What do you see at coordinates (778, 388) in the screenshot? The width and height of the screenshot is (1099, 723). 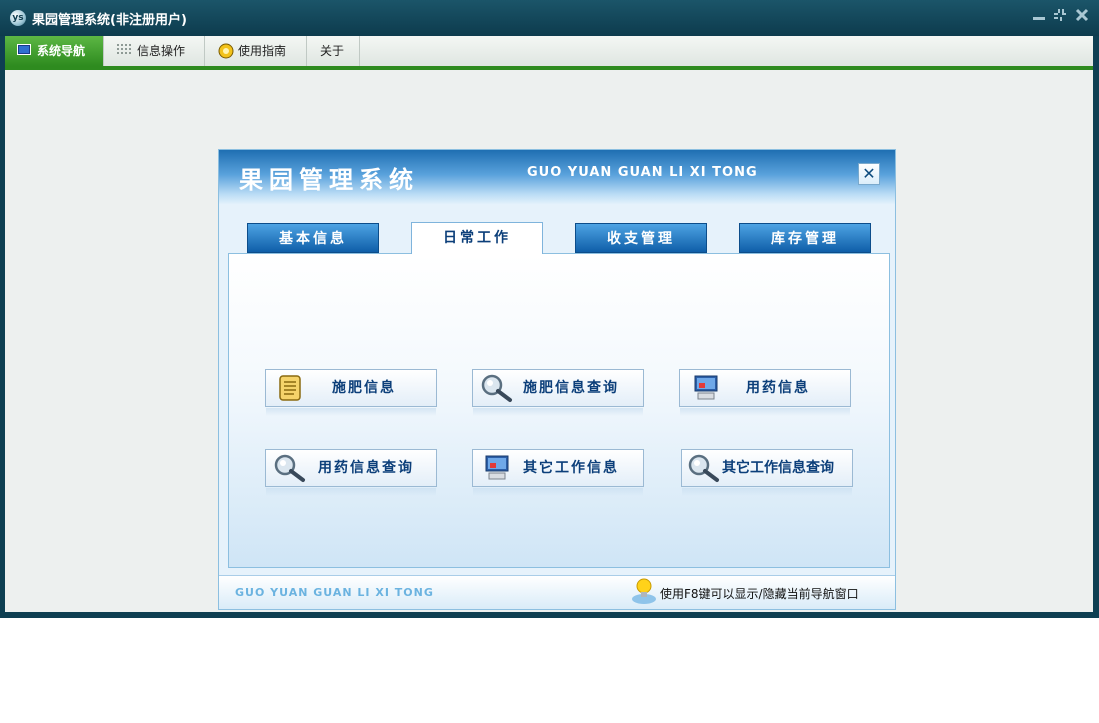 I see `button-label: 用药信息` at bounding box center [778, 388].